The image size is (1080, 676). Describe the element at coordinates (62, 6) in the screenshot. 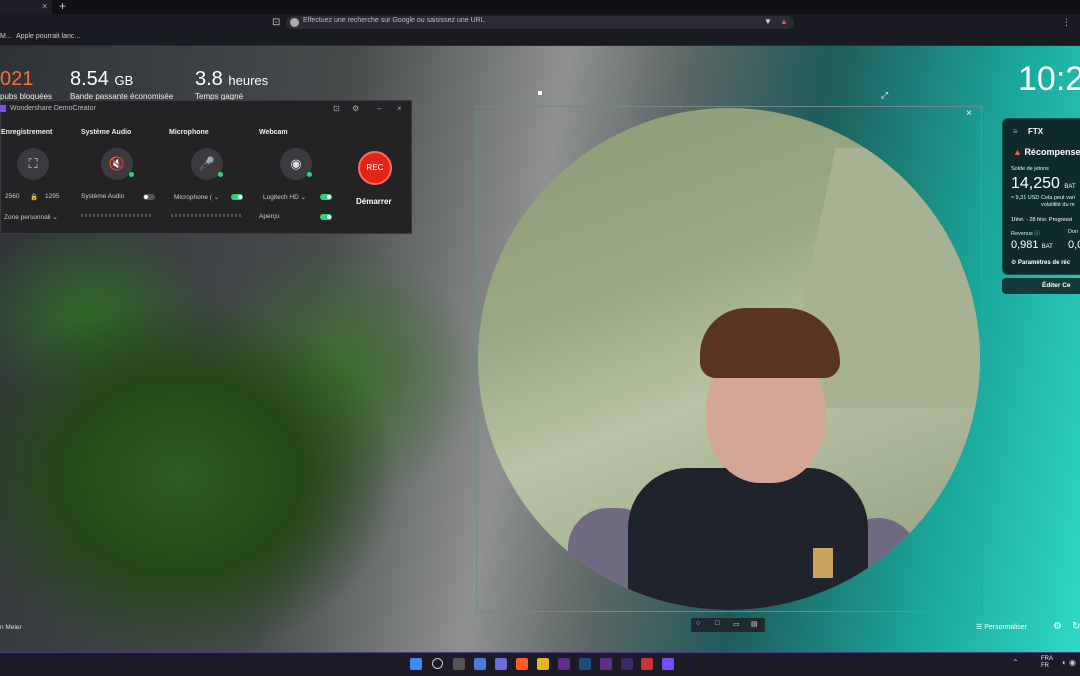

I see `new-tab-button: +` at that location.